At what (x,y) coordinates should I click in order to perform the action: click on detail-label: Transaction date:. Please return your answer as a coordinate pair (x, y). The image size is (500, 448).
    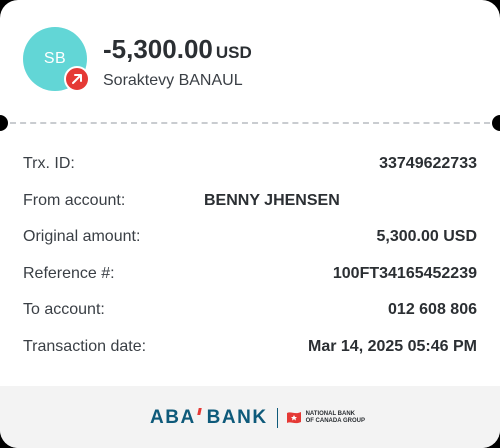
    Looking at the image, I should click on (85, 346).